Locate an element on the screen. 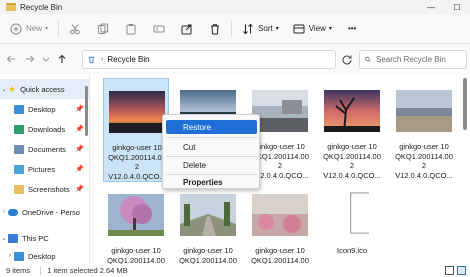 The image size is (470, 277). paste-button is located at coordinates (131, 29).